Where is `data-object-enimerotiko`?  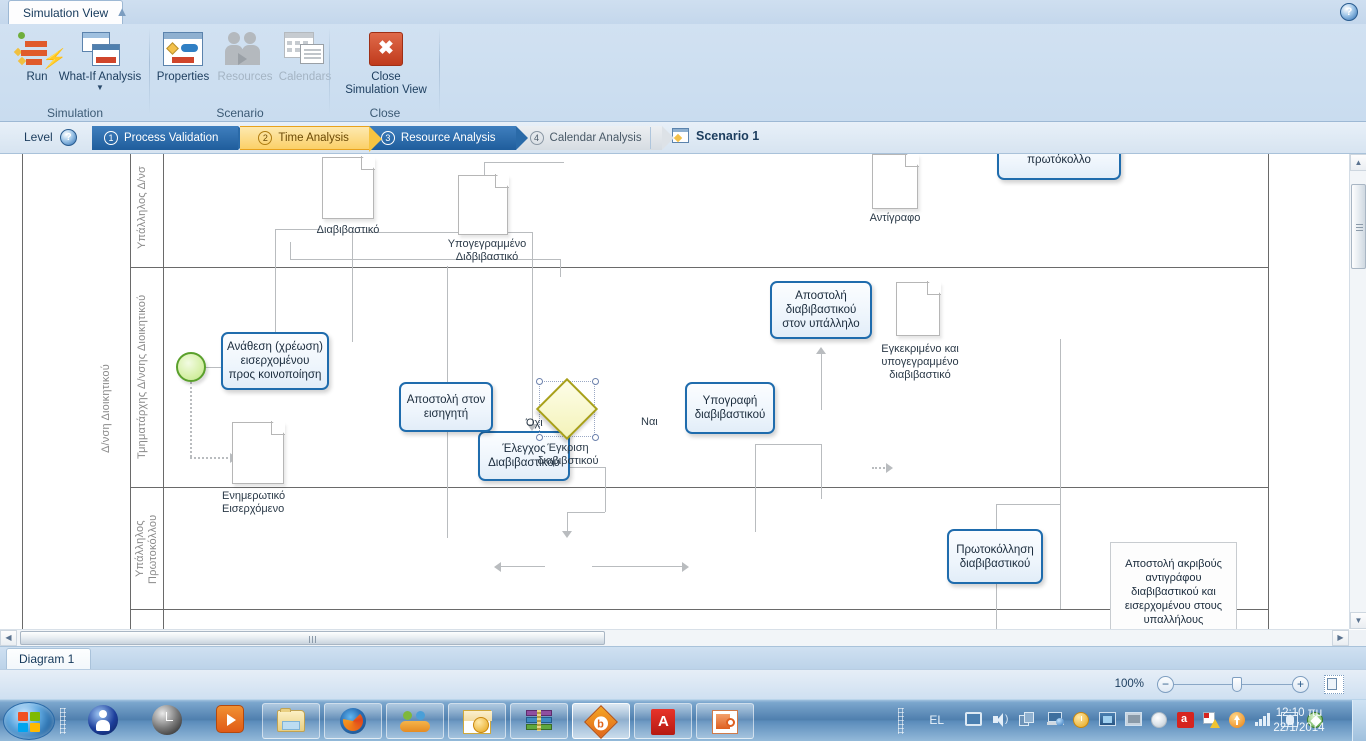
data-object-enimerotiko is located at coordinates (258, 452).